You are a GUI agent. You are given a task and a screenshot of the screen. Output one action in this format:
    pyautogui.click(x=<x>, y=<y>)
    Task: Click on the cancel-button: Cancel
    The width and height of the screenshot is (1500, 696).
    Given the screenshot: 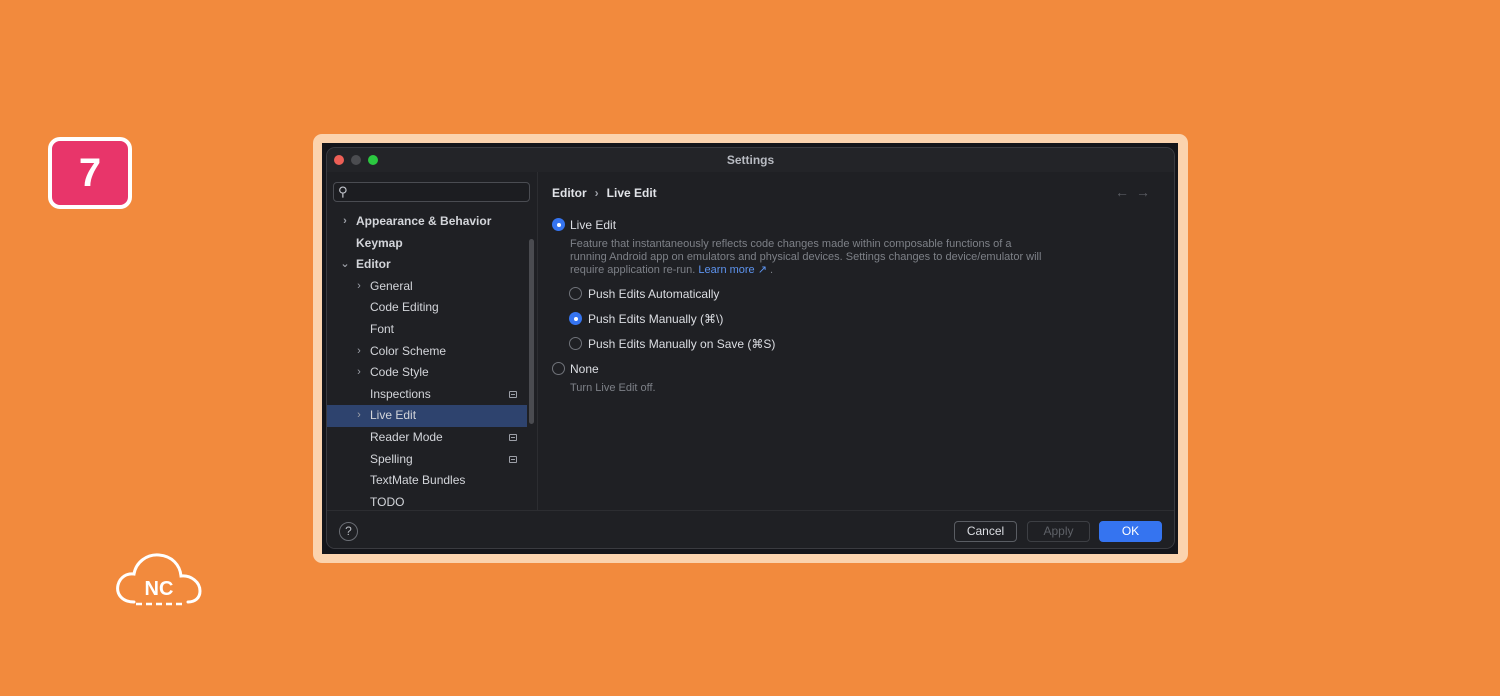 What is the action you would take?
    pyautogui.click(x=985, y=531)
    